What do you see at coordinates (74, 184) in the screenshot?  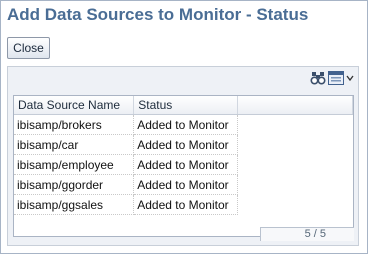 I see `data-source-name-cell: ibisamp/ggorder` at bounding box center [74, 184].